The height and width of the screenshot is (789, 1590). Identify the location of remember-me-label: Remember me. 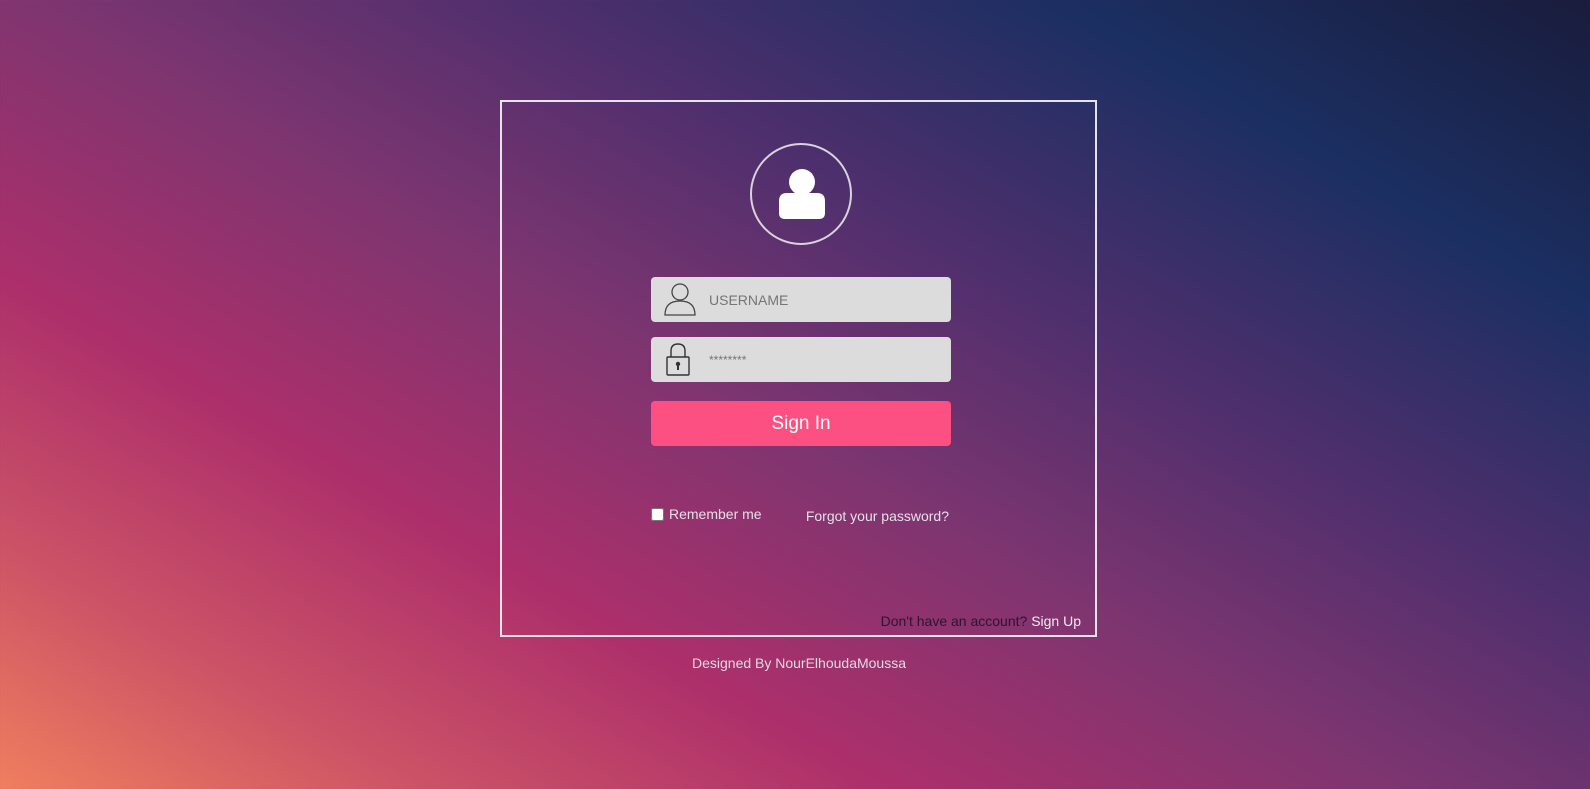
(715, 514).